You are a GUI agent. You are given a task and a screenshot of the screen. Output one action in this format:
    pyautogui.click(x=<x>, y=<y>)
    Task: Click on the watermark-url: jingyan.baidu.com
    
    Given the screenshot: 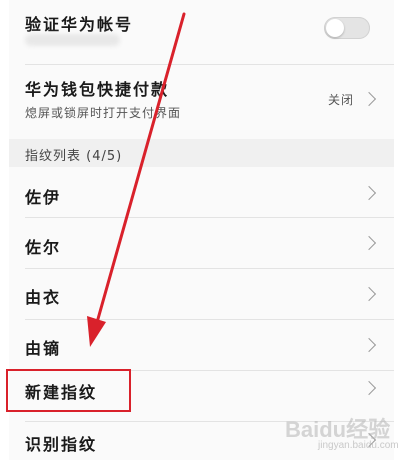 What is the action you would take?
    pyautogui.click(x=358, y=445)
    